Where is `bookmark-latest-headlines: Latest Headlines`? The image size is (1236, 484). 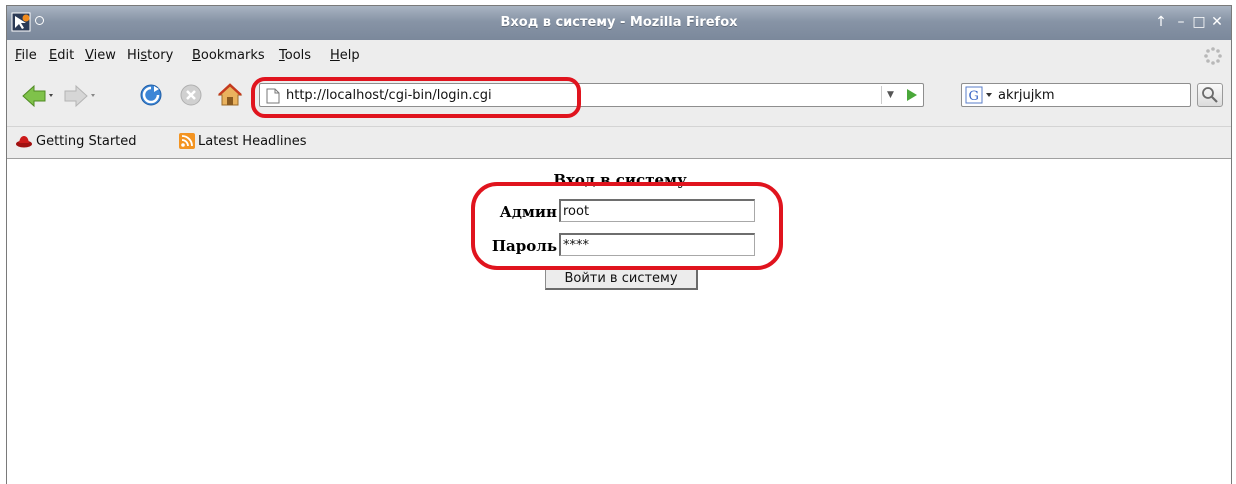 bookmark-latest-headlines: Latest Headlines is located at coordinates (243, 141).